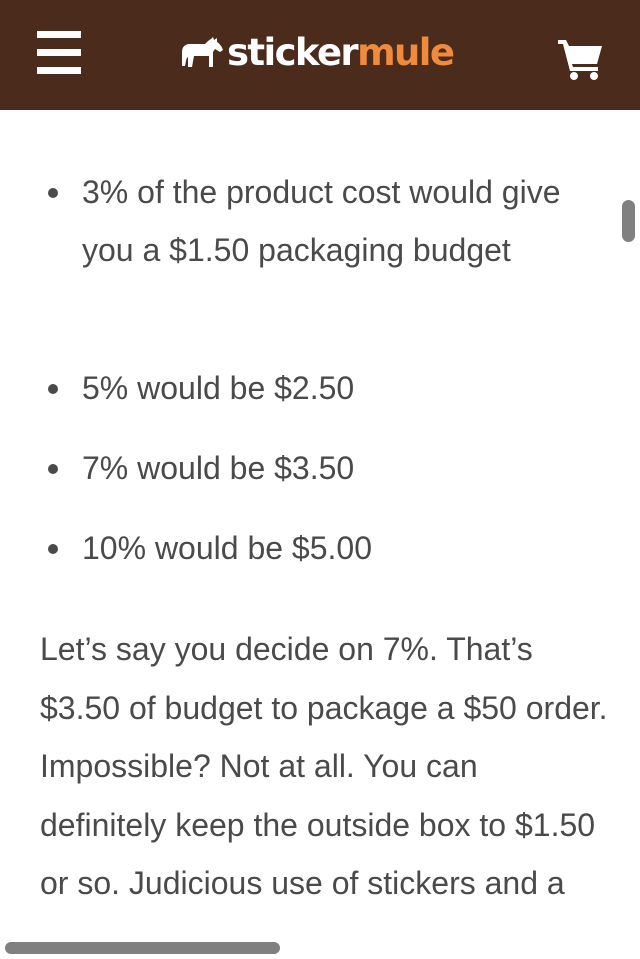 This screenshot has height=959, width=640. What do you see at coordinates (406, 52) in the screenshot?
I see `logo-text-mule: mule` at bounding box center [406, 52].